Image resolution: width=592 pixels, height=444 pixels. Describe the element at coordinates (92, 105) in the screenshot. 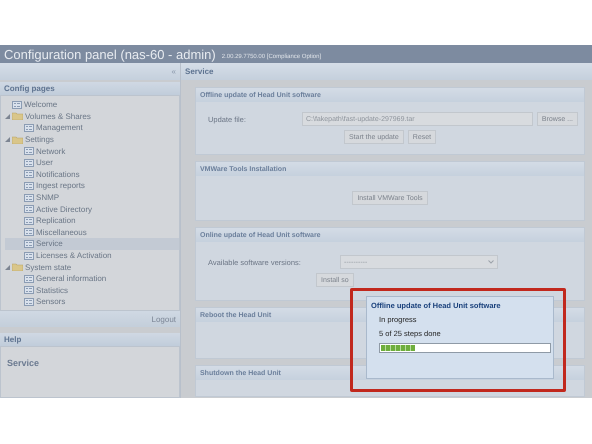

I see `tree-item: Welcome` at that location.